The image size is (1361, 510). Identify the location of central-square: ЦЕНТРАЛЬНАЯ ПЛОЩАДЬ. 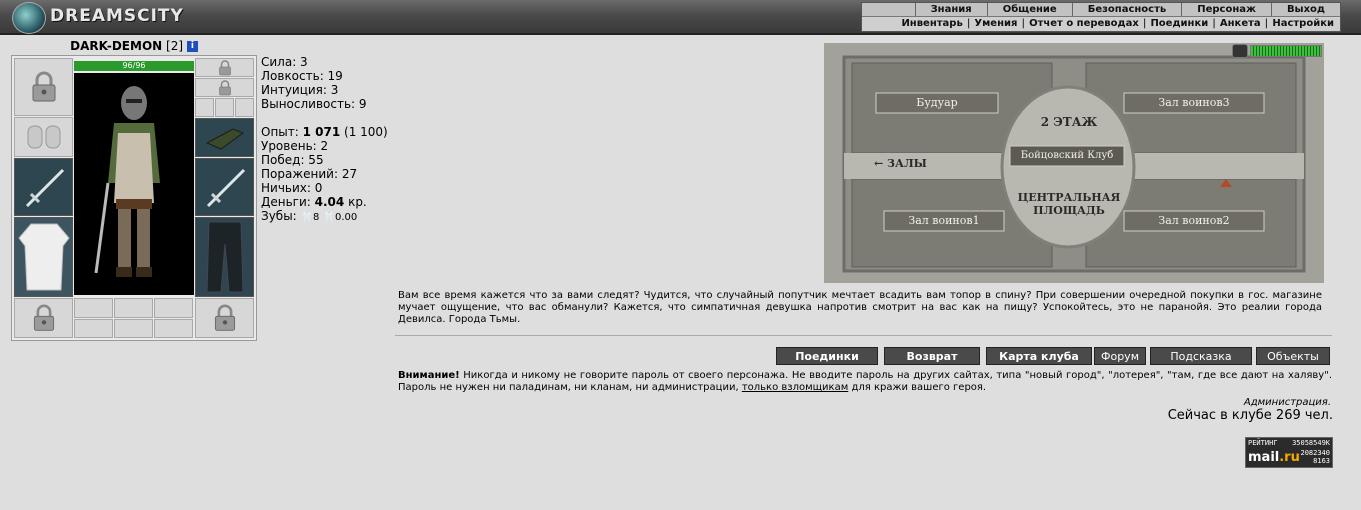
(1069, 204).